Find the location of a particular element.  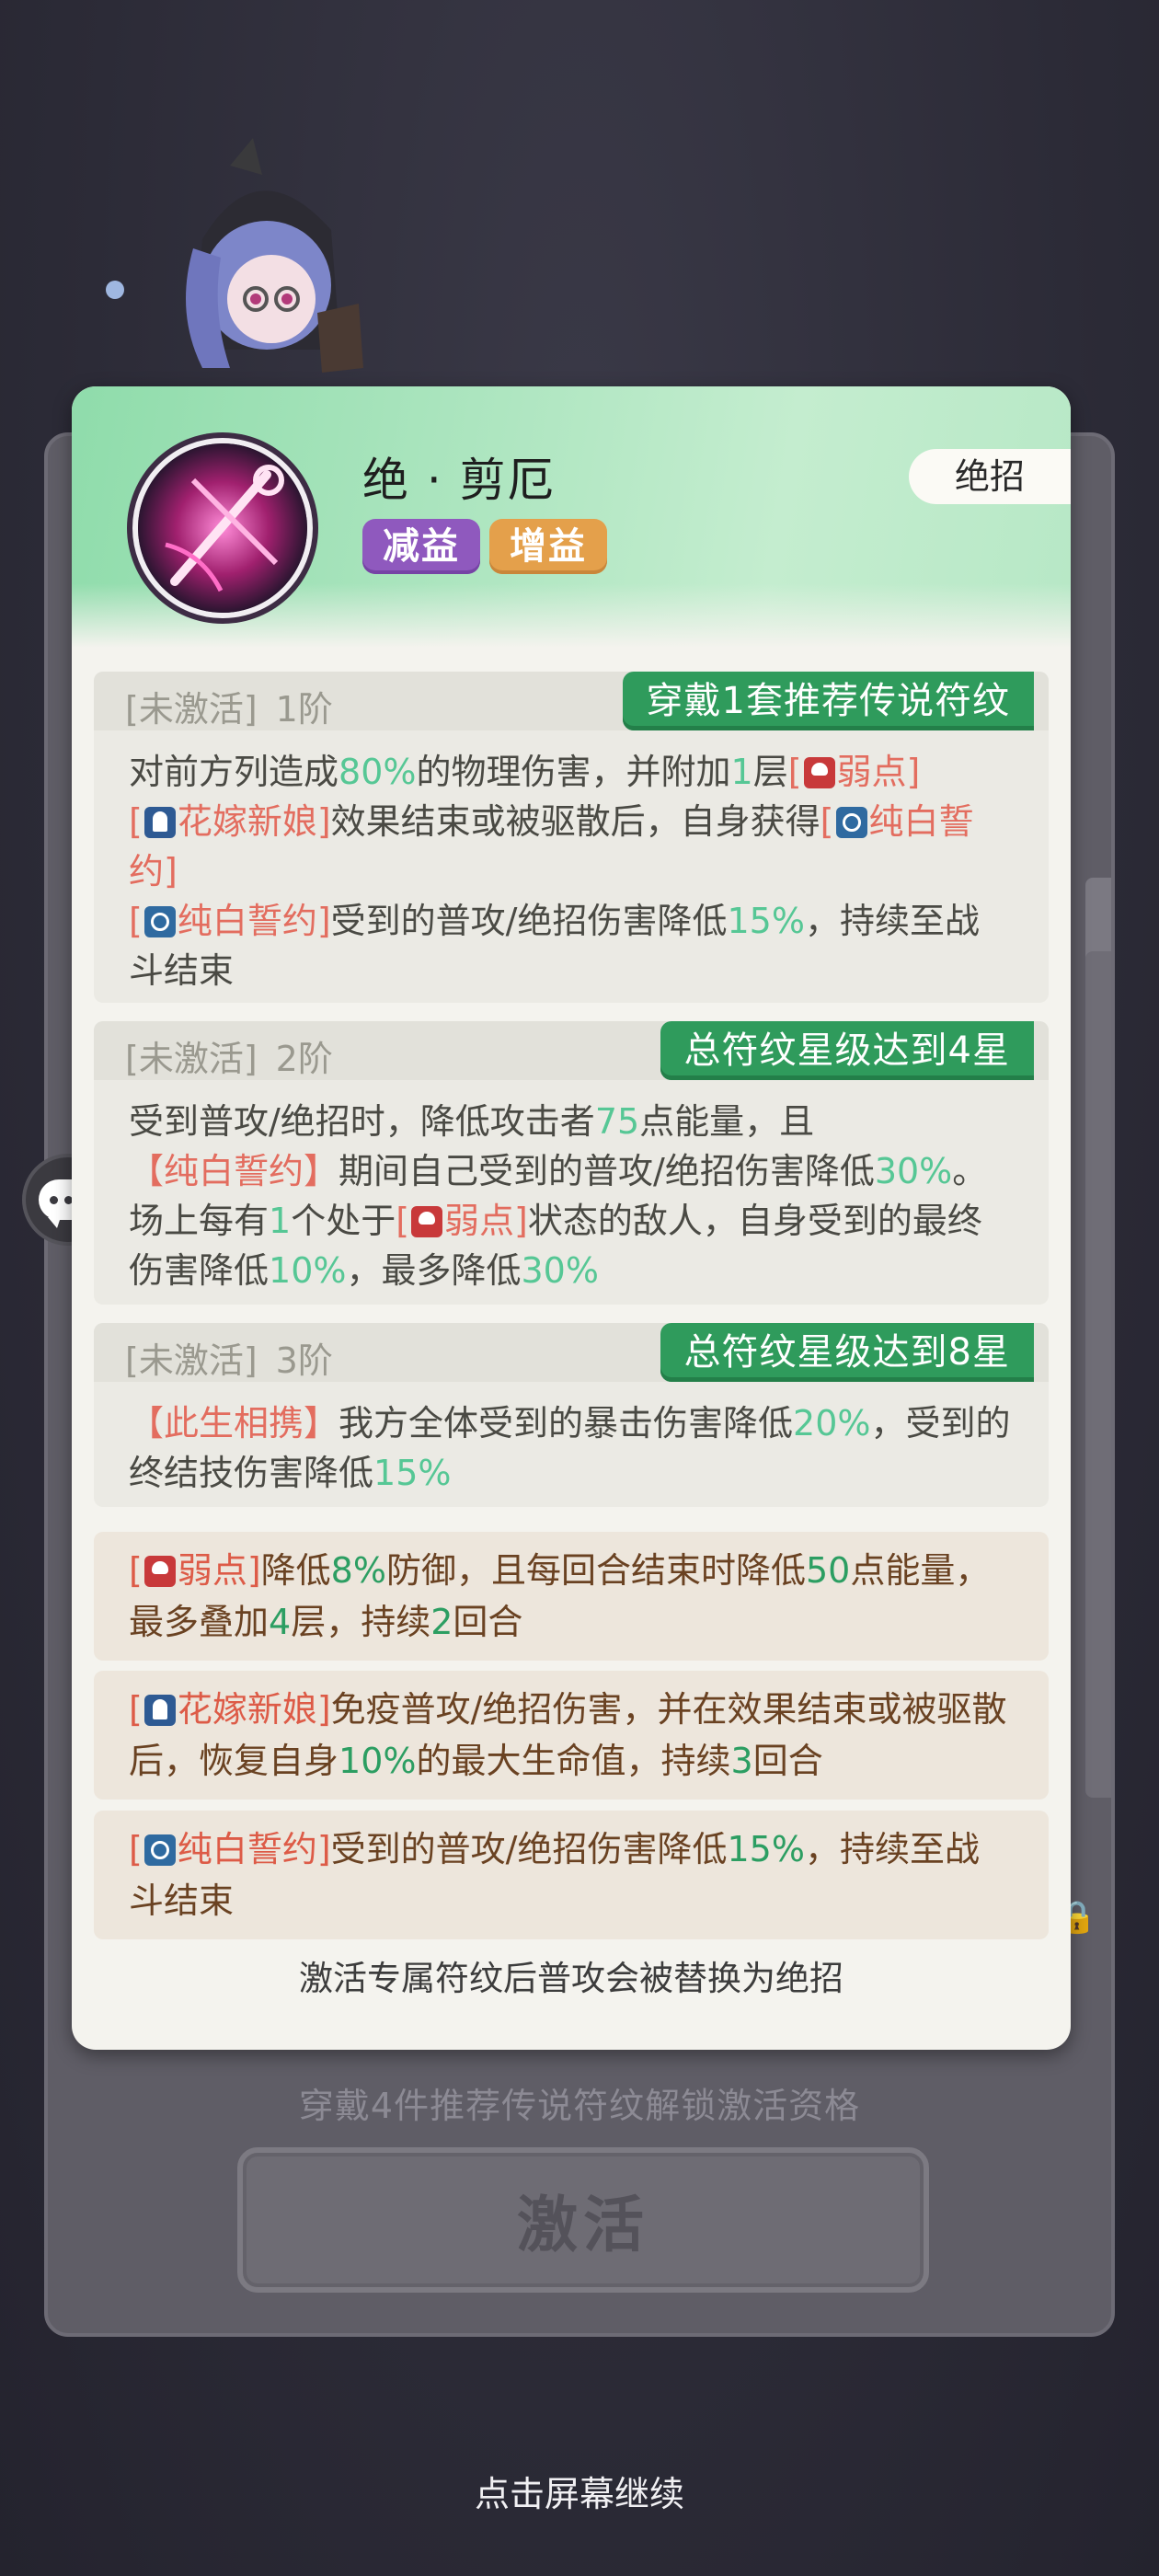

tier-header: [未激活] 3阶 总符纹星级达到8星 is located at coordinates (571, 1352).